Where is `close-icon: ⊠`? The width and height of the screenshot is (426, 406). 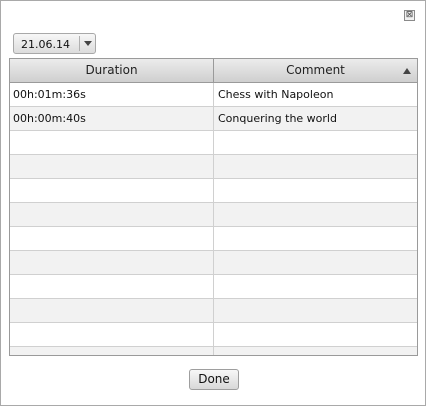
close-icon: ⊠ is located at coordinates (409, 15).